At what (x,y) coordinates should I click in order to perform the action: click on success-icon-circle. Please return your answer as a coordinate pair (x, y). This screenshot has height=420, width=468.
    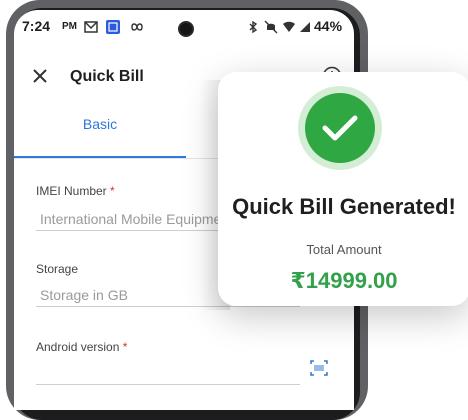
    Looking at the image, I should click on (340, 128).